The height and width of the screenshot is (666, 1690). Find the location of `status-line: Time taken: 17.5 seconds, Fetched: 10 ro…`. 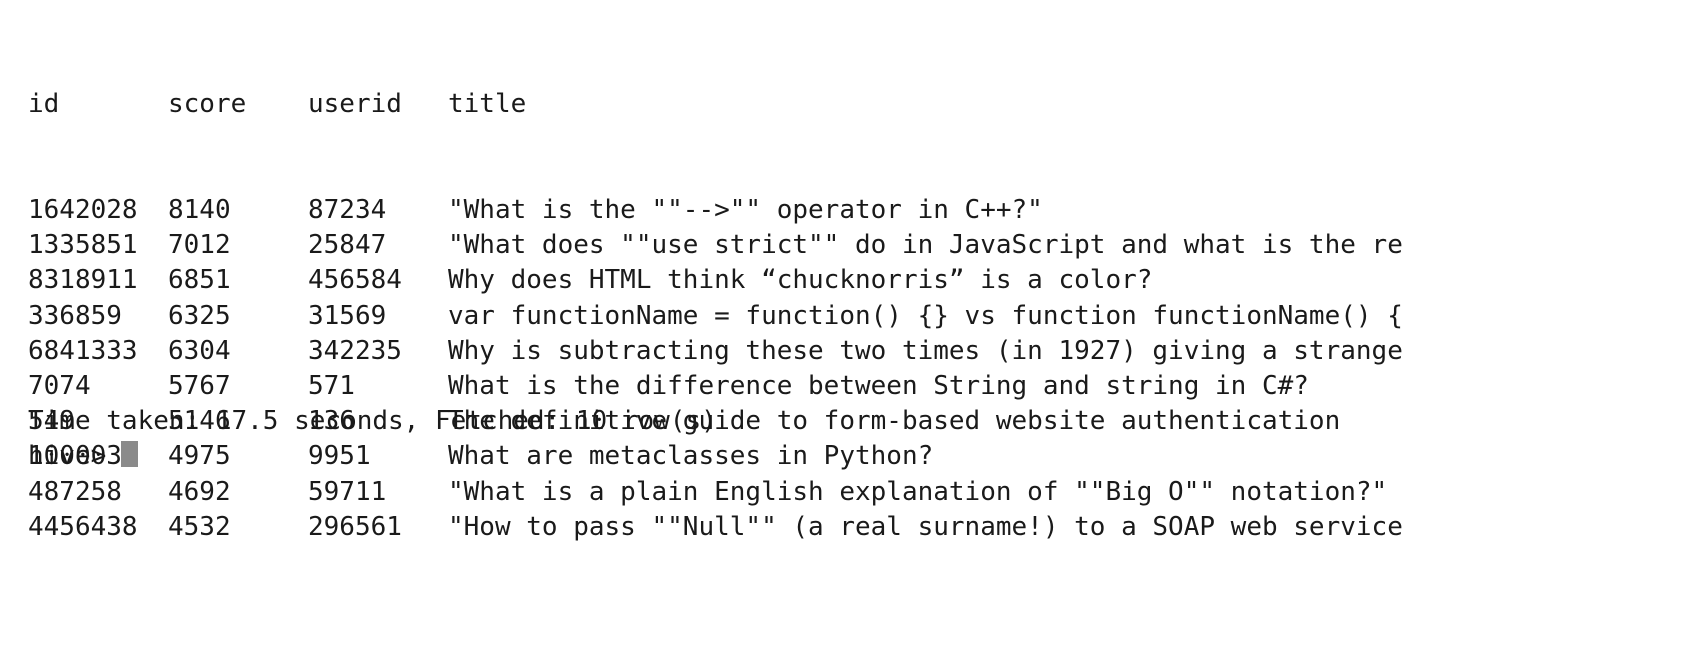

status-line: Time taken: 17.5 seconds, Fetched: 10 ro… is located at coordinates (372, 421).